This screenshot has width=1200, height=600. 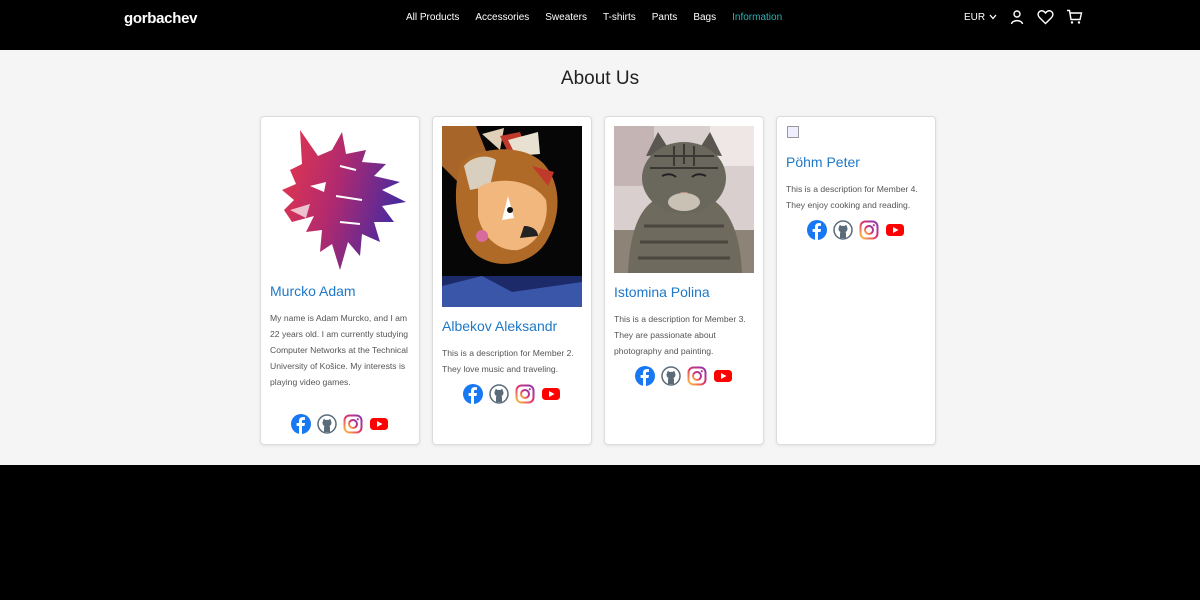 What do you see at coordinates (684, 199) in the screenshot?
I see `member-photo-tabby-cat` at bounding box center [684, 199].